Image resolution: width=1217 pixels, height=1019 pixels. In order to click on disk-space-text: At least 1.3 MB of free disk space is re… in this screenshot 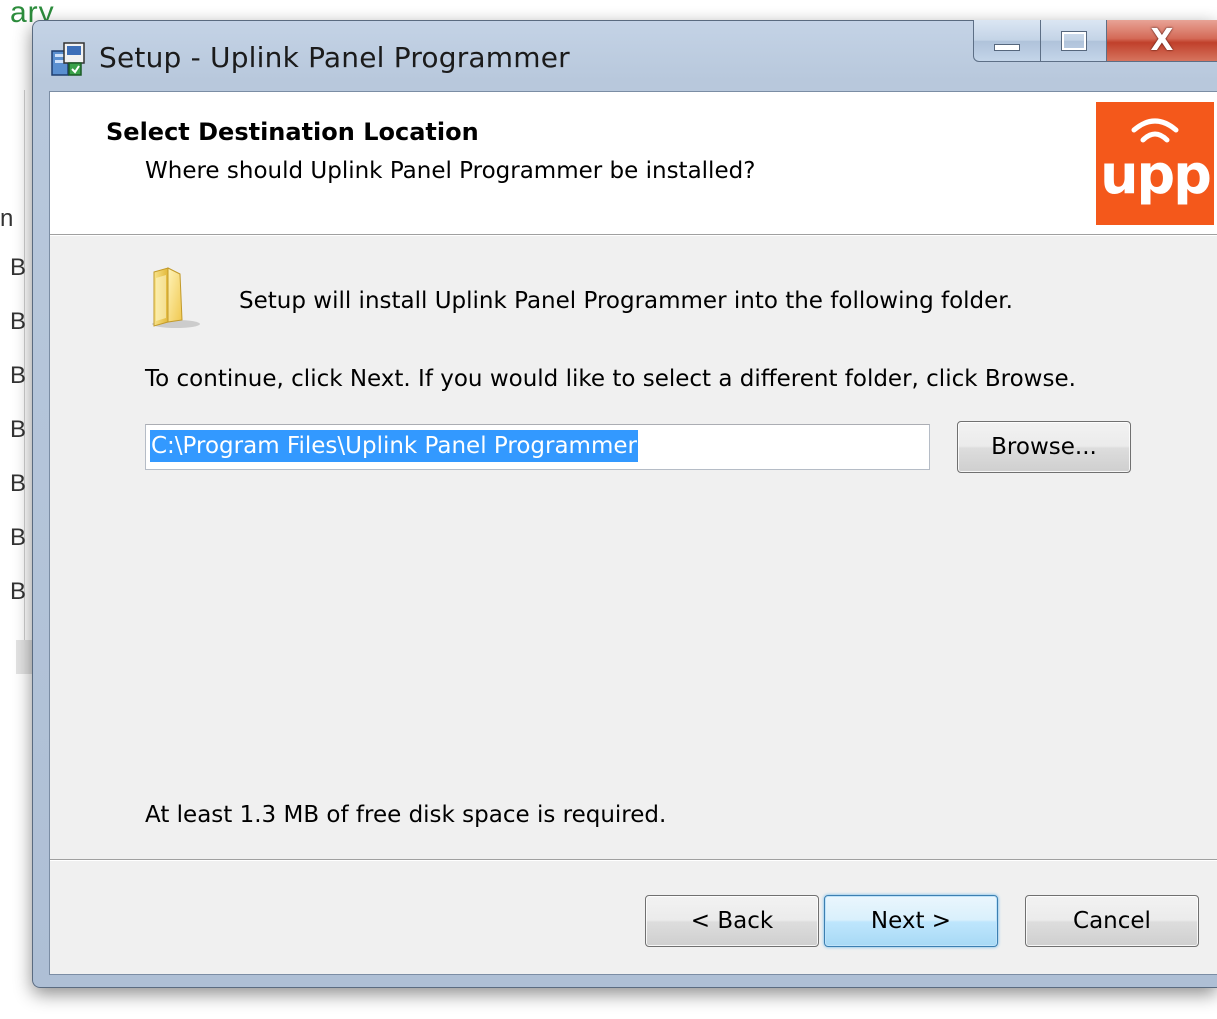, I will do `click(406, 815)`.